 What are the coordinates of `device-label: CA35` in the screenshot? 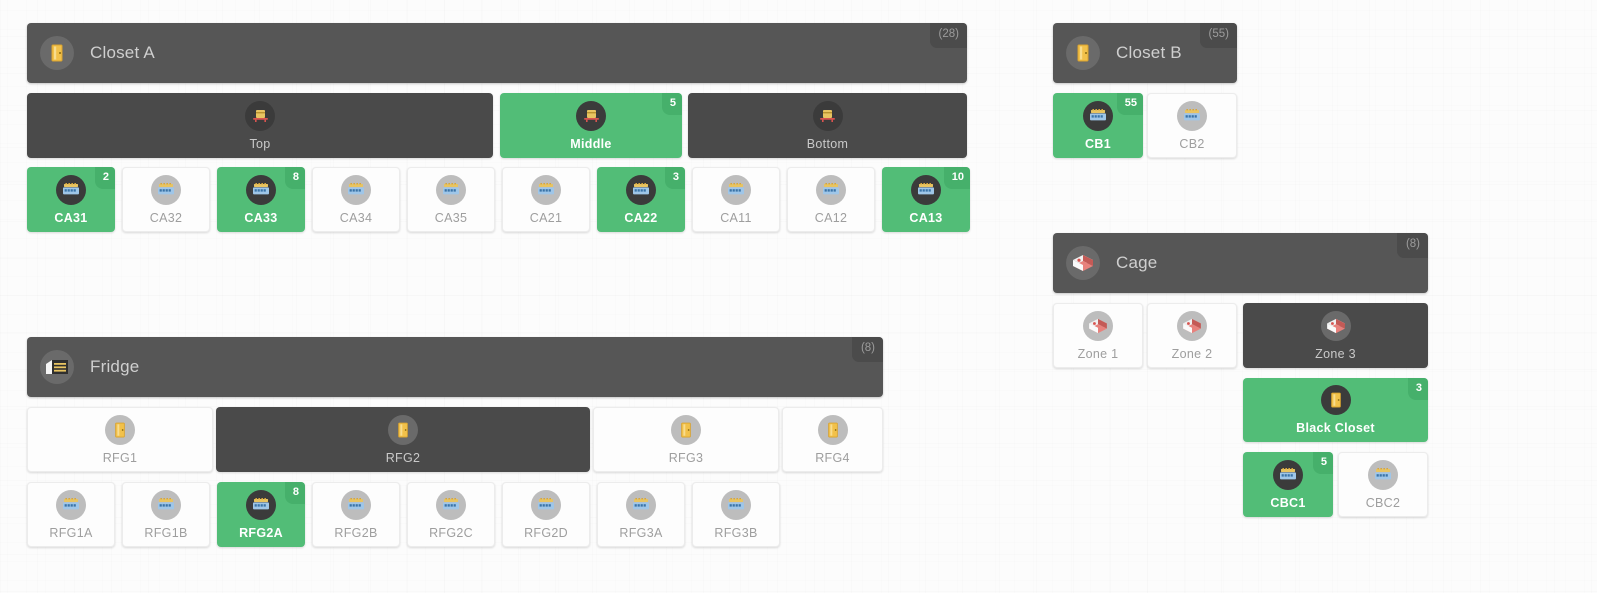 It's located at (451, 217).